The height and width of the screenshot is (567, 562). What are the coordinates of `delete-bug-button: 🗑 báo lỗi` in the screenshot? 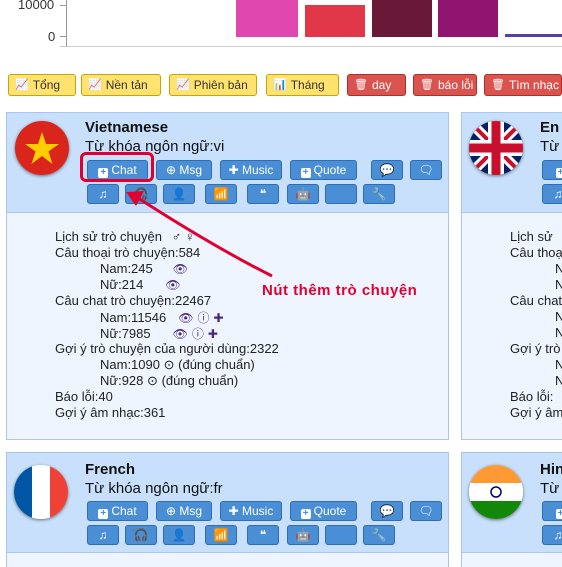 It's located at (445, 85).